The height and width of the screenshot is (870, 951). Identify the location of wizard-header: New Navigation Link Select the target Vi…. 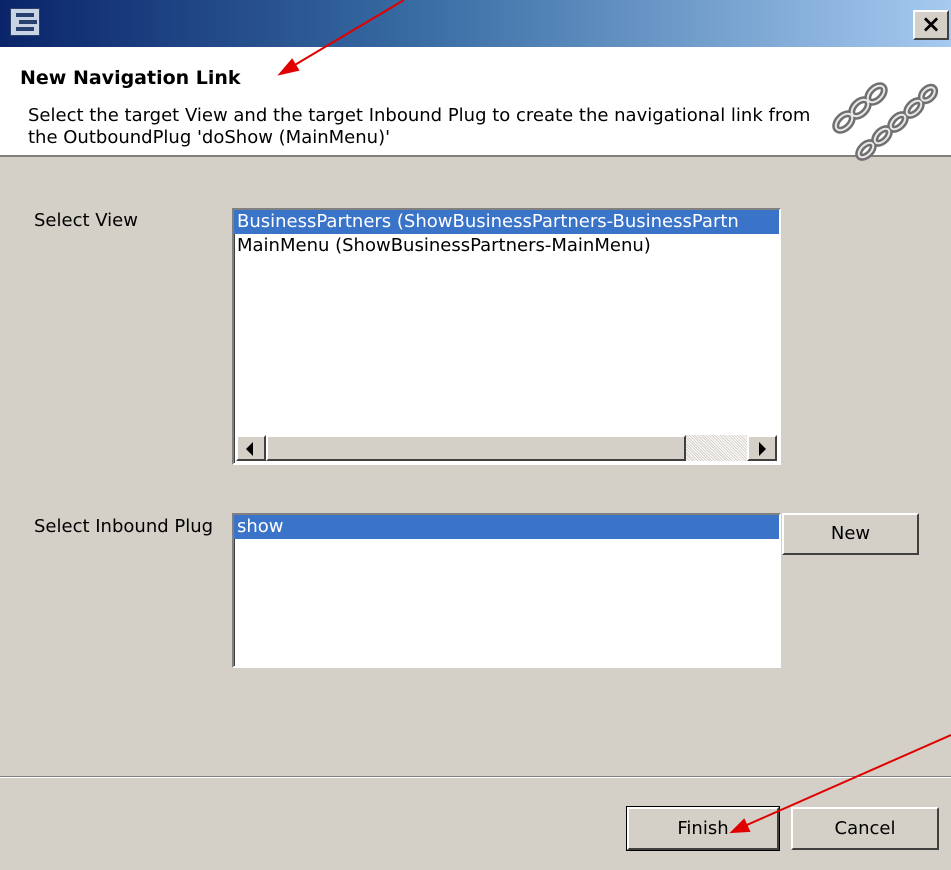
(475, 102).